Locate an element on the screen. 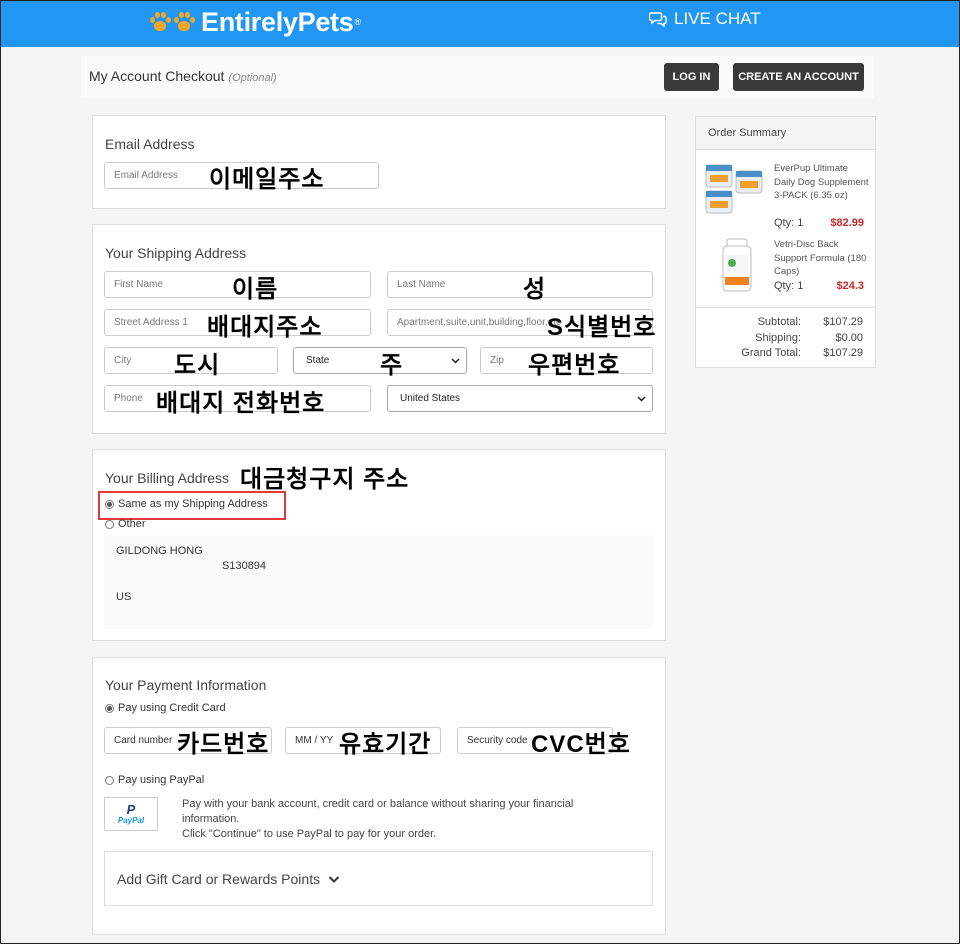  last-name-input: Last Name is located at coordinates (520, 284).